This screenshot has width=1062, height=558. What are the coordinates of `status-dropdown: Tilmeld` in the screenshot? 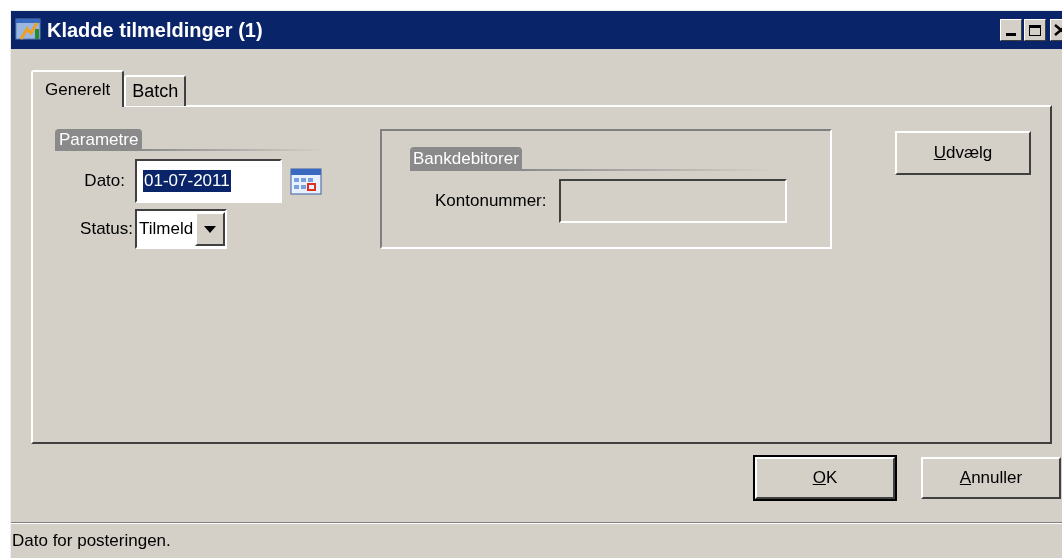 It's located at (181, 229).